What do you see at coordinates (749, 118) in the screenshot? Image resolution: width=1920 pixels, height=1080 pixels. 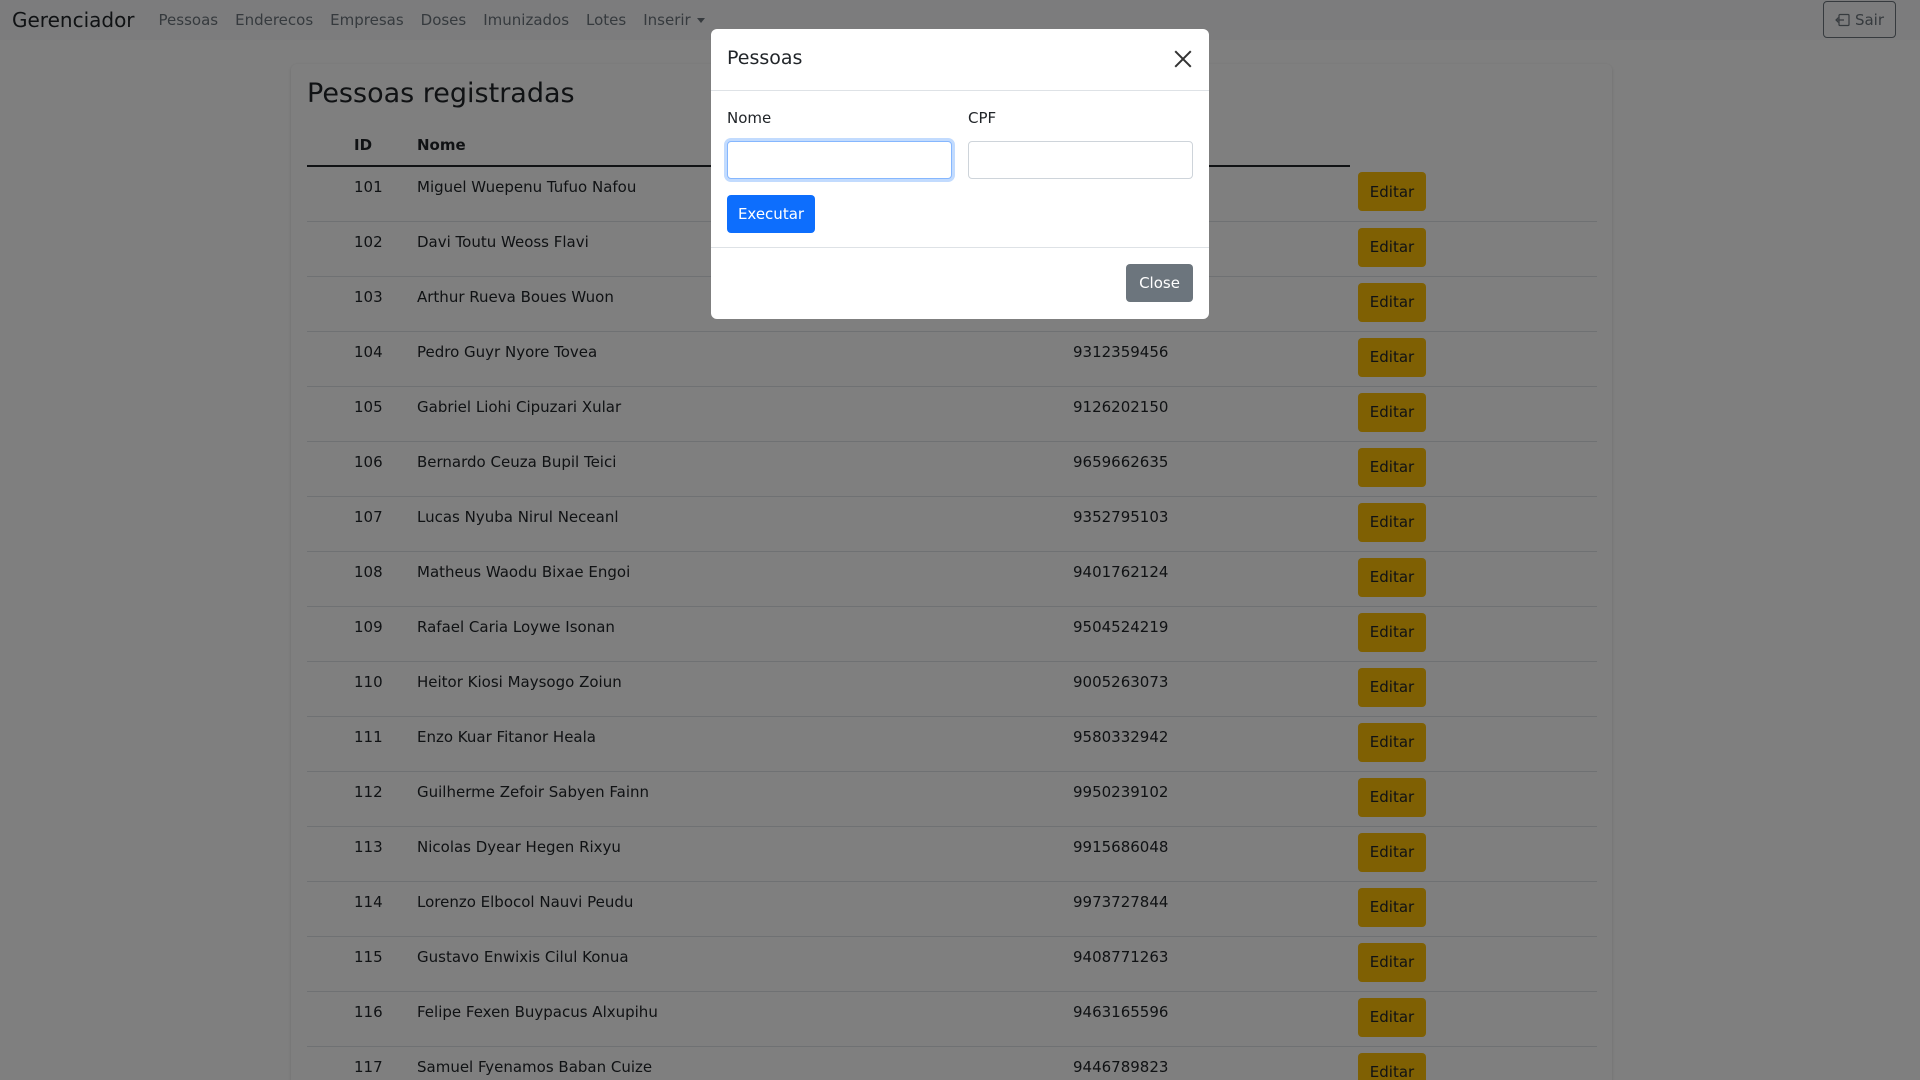 I see `nome-label: Nome` at bounding box center [749, 118].